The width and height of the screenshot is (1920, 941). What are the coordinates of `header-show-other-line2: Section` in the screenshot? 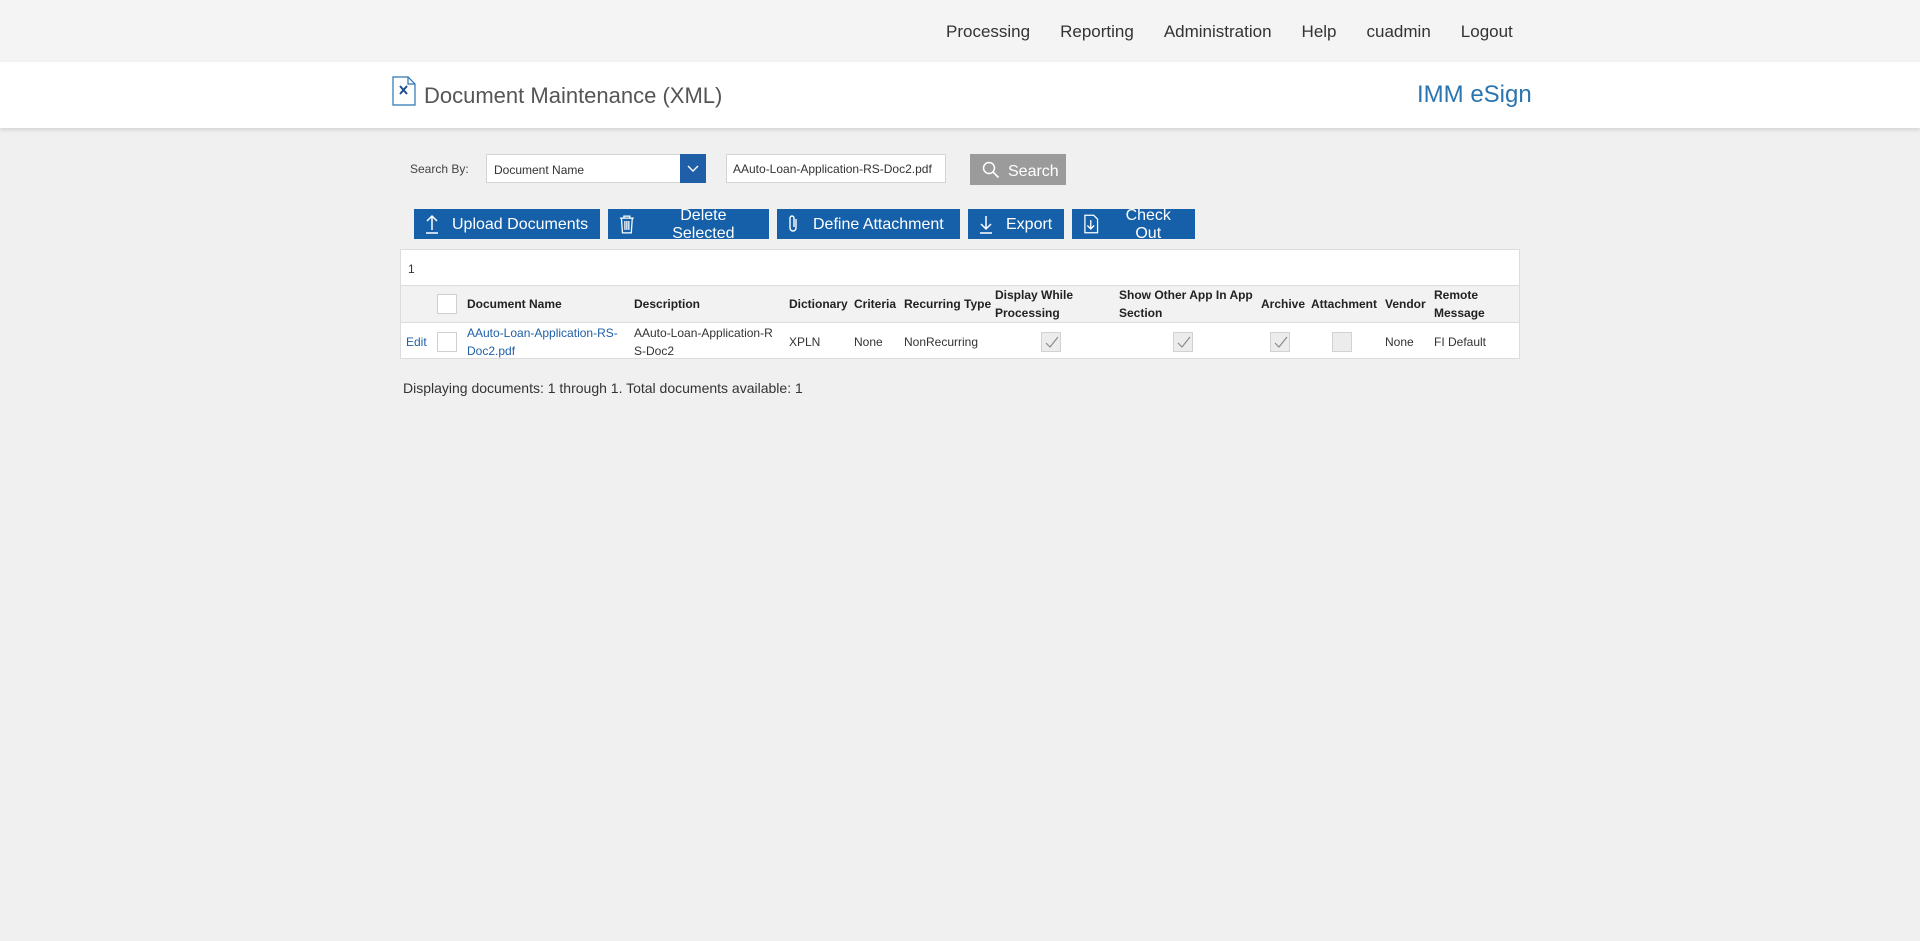 It's located at (1141, 313).